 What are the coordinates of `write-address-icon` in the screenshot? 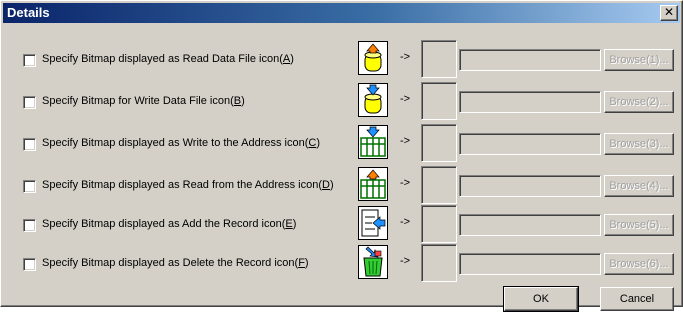 It's located at (373, 142).